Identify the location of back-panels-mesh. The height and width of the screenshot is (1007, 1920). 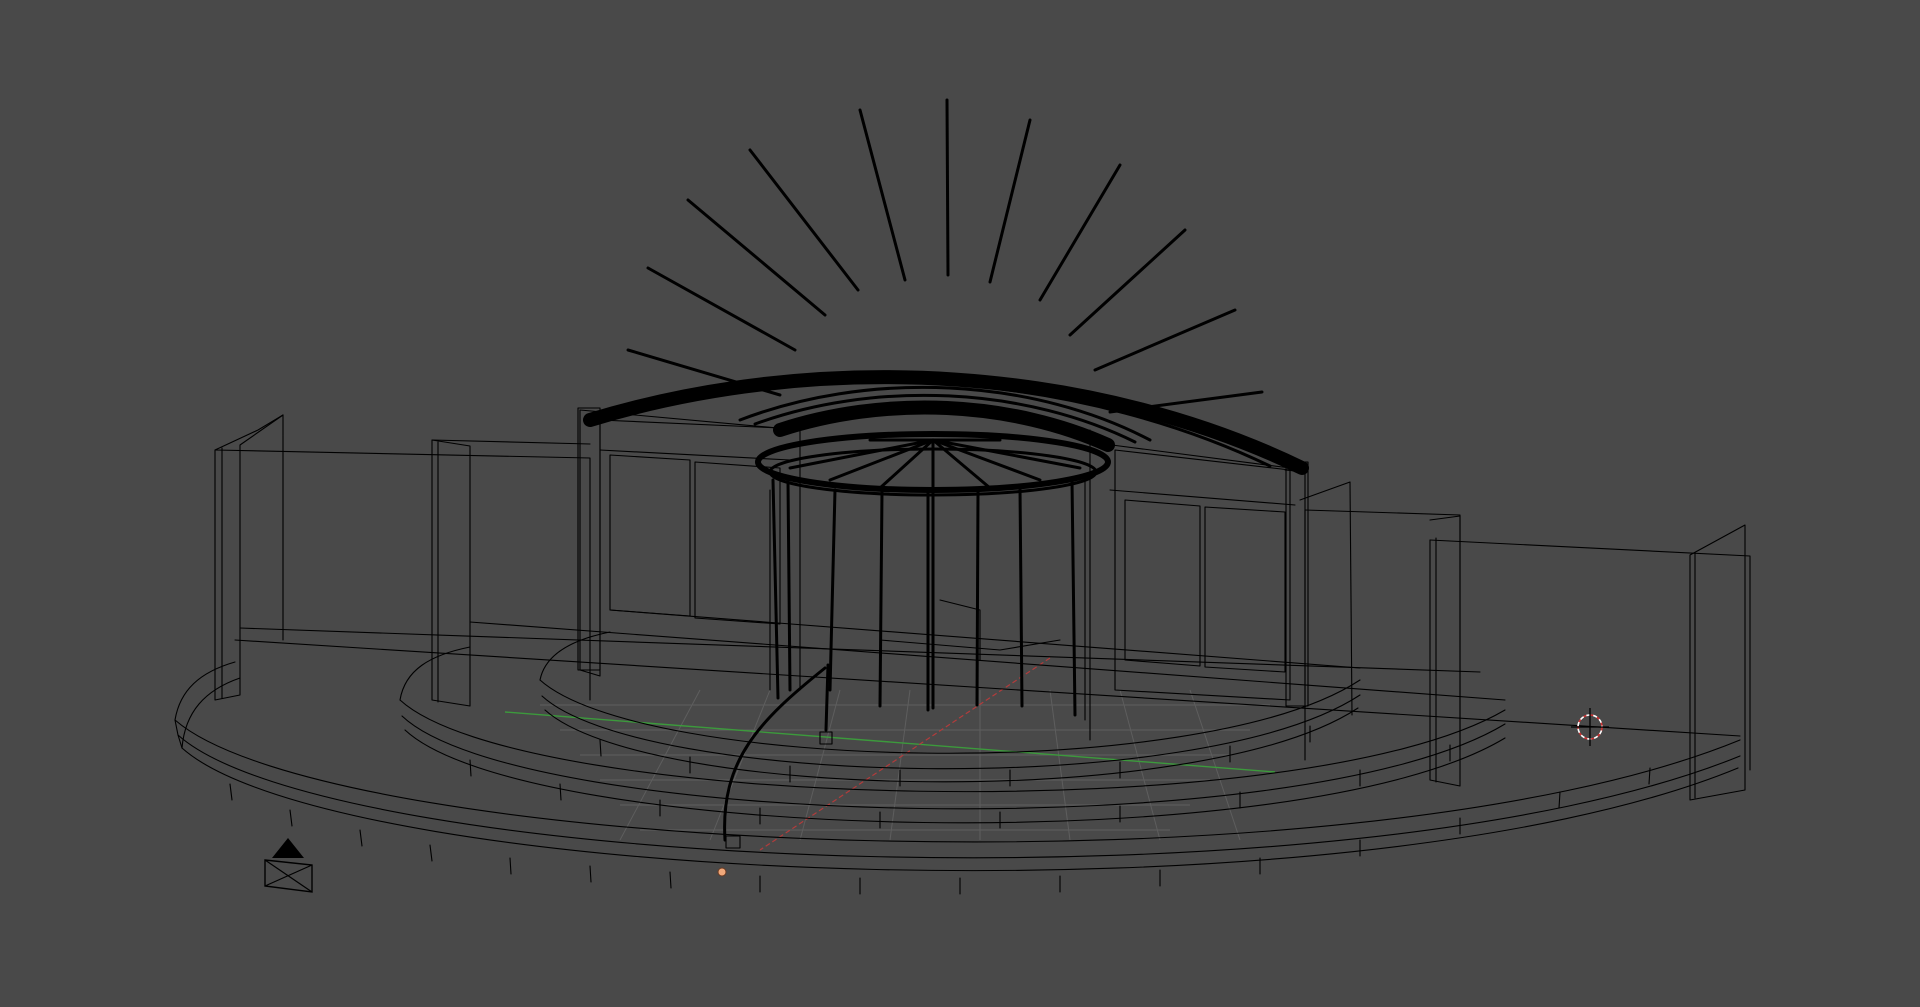
(942, 555).